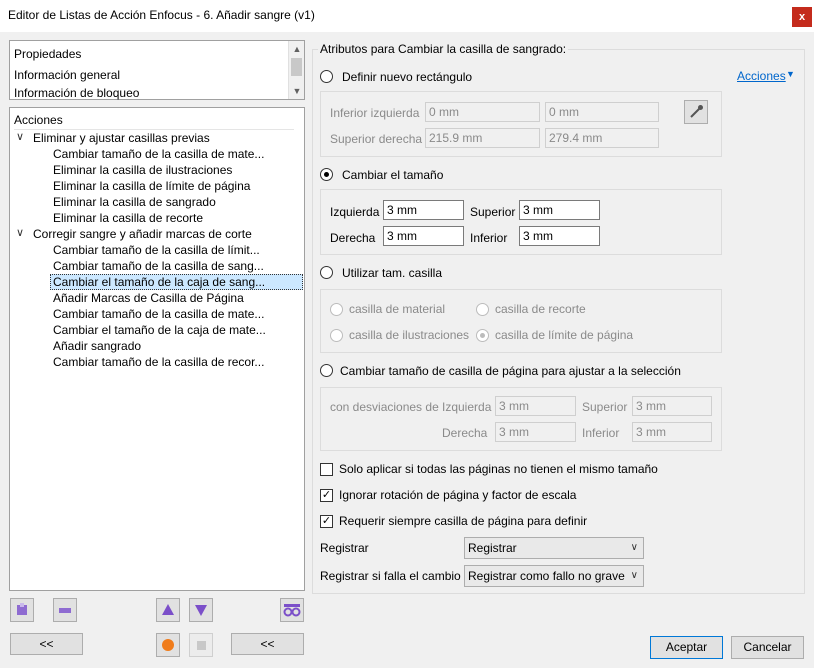 The width and height of the screenshot is (814, 668). What do you see at coordinates (326, 174) in the screenshot?
I see `radio-resize` at bounding box center [326, 174].